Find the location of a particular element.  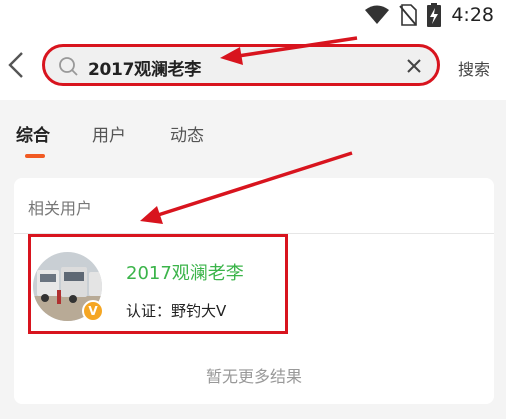

search-icon is located at coordinates (68, 66).